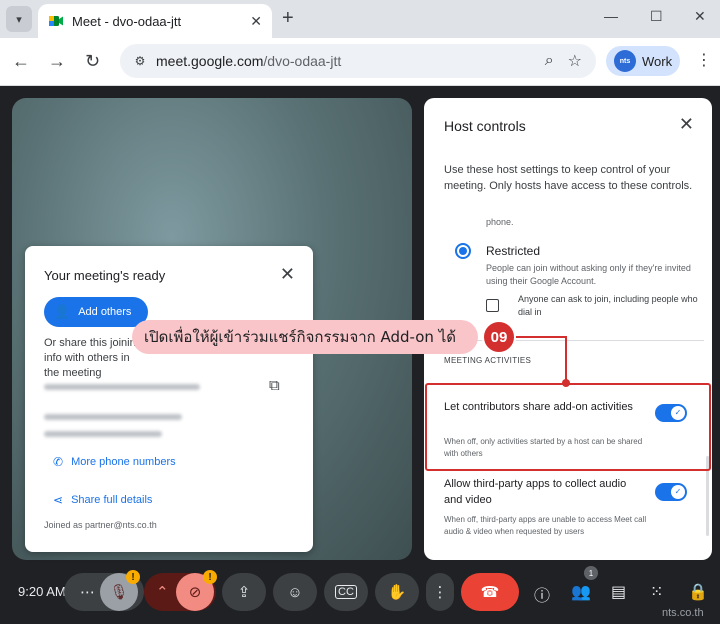  Describe the element at coordinates (42, 591) in the screenshot. I see `meeting-time: 9:20 AM` at that location.